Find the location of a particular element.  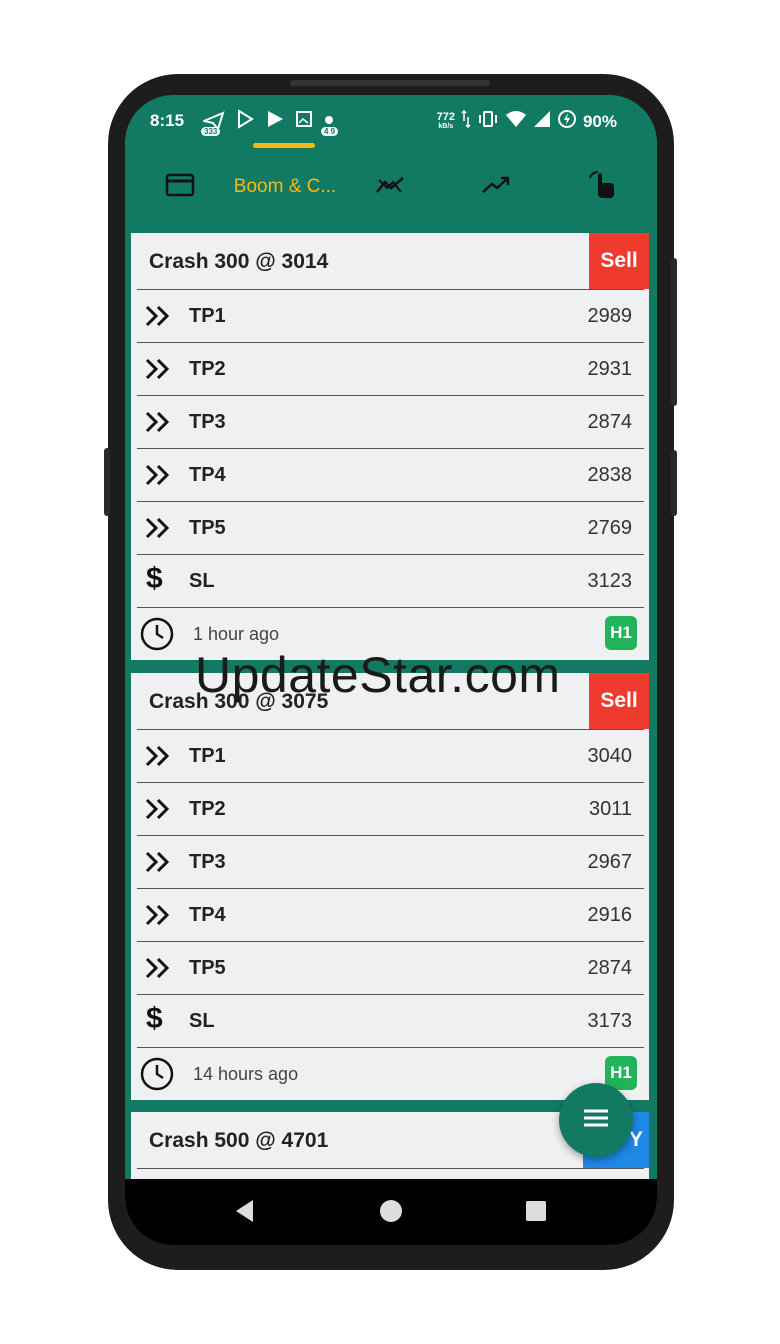

card-icon is located at coordinates (180, 187).